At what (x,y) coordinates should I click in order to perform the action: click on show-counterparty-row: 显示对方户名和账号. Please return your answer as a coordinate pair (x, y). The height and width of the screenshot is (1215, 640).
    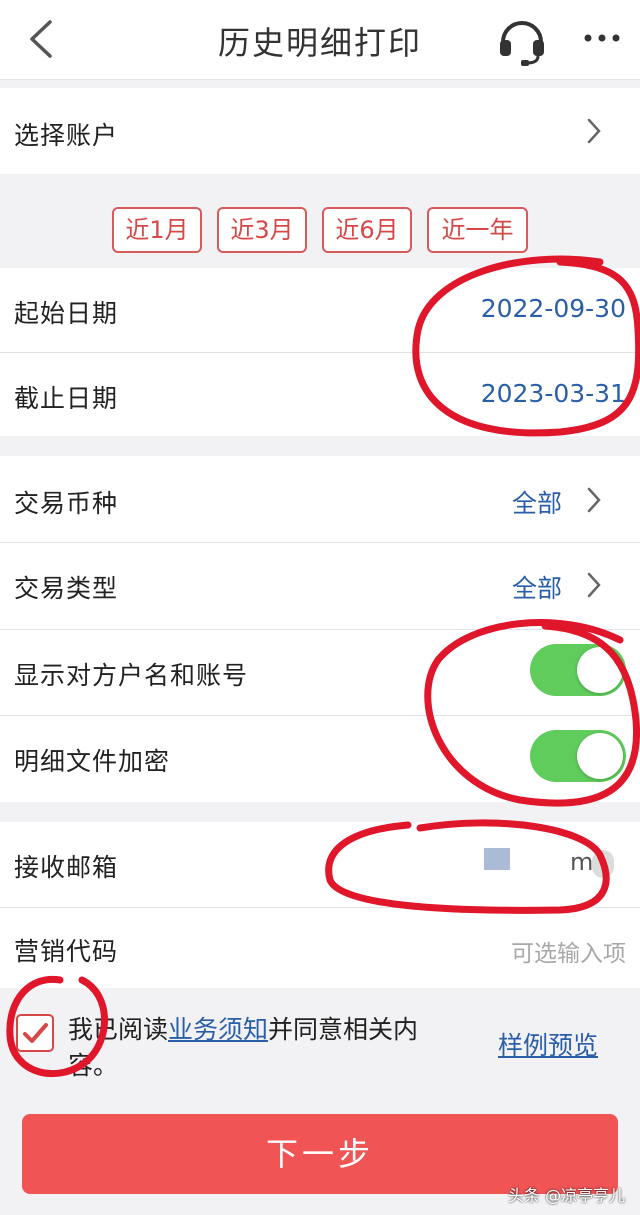
    Looking at the image, I should click on (320, 673).